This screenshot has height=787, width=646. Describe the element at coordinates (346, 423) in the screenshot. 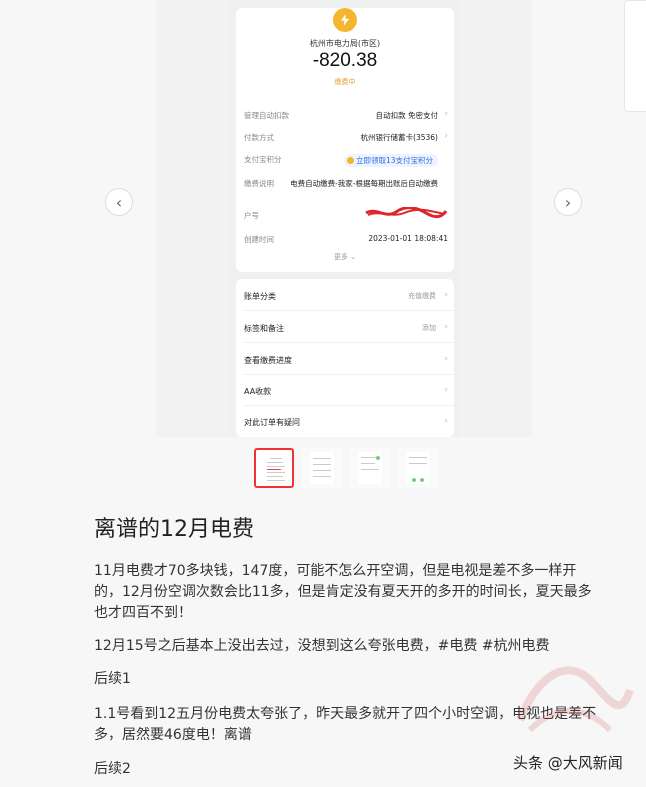

I see `menu-item-order-question: 对此订单有疑问 ›` at that location.